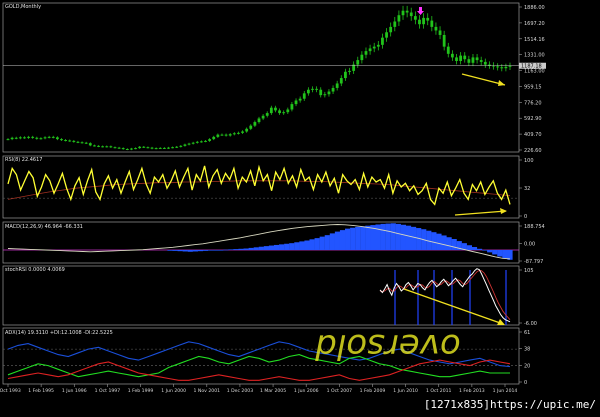  Describe the element at coordinates (10, 391) in the screenshot. I see `x-tick-label: 2 Oct 1993` at that location.